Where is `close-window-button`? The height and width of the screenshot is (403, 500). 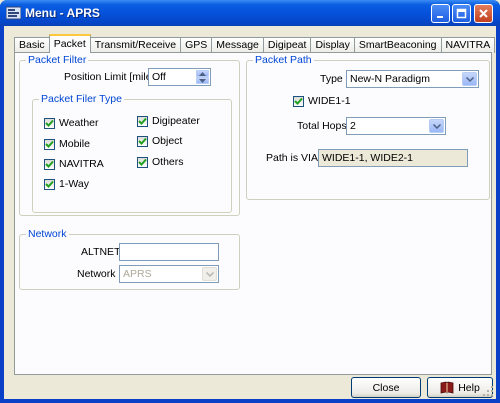
close-window-button is located at coordinates (483, 13).